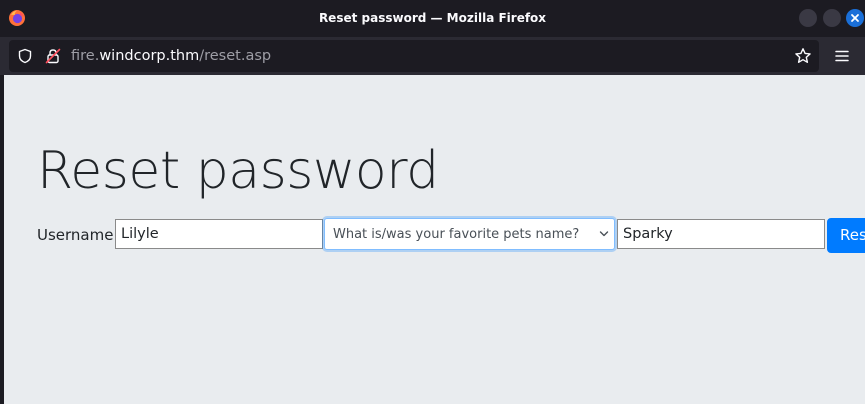 The width and height of the screenshot is (865, 404). I want to click on close-icon, so click(855, 18).